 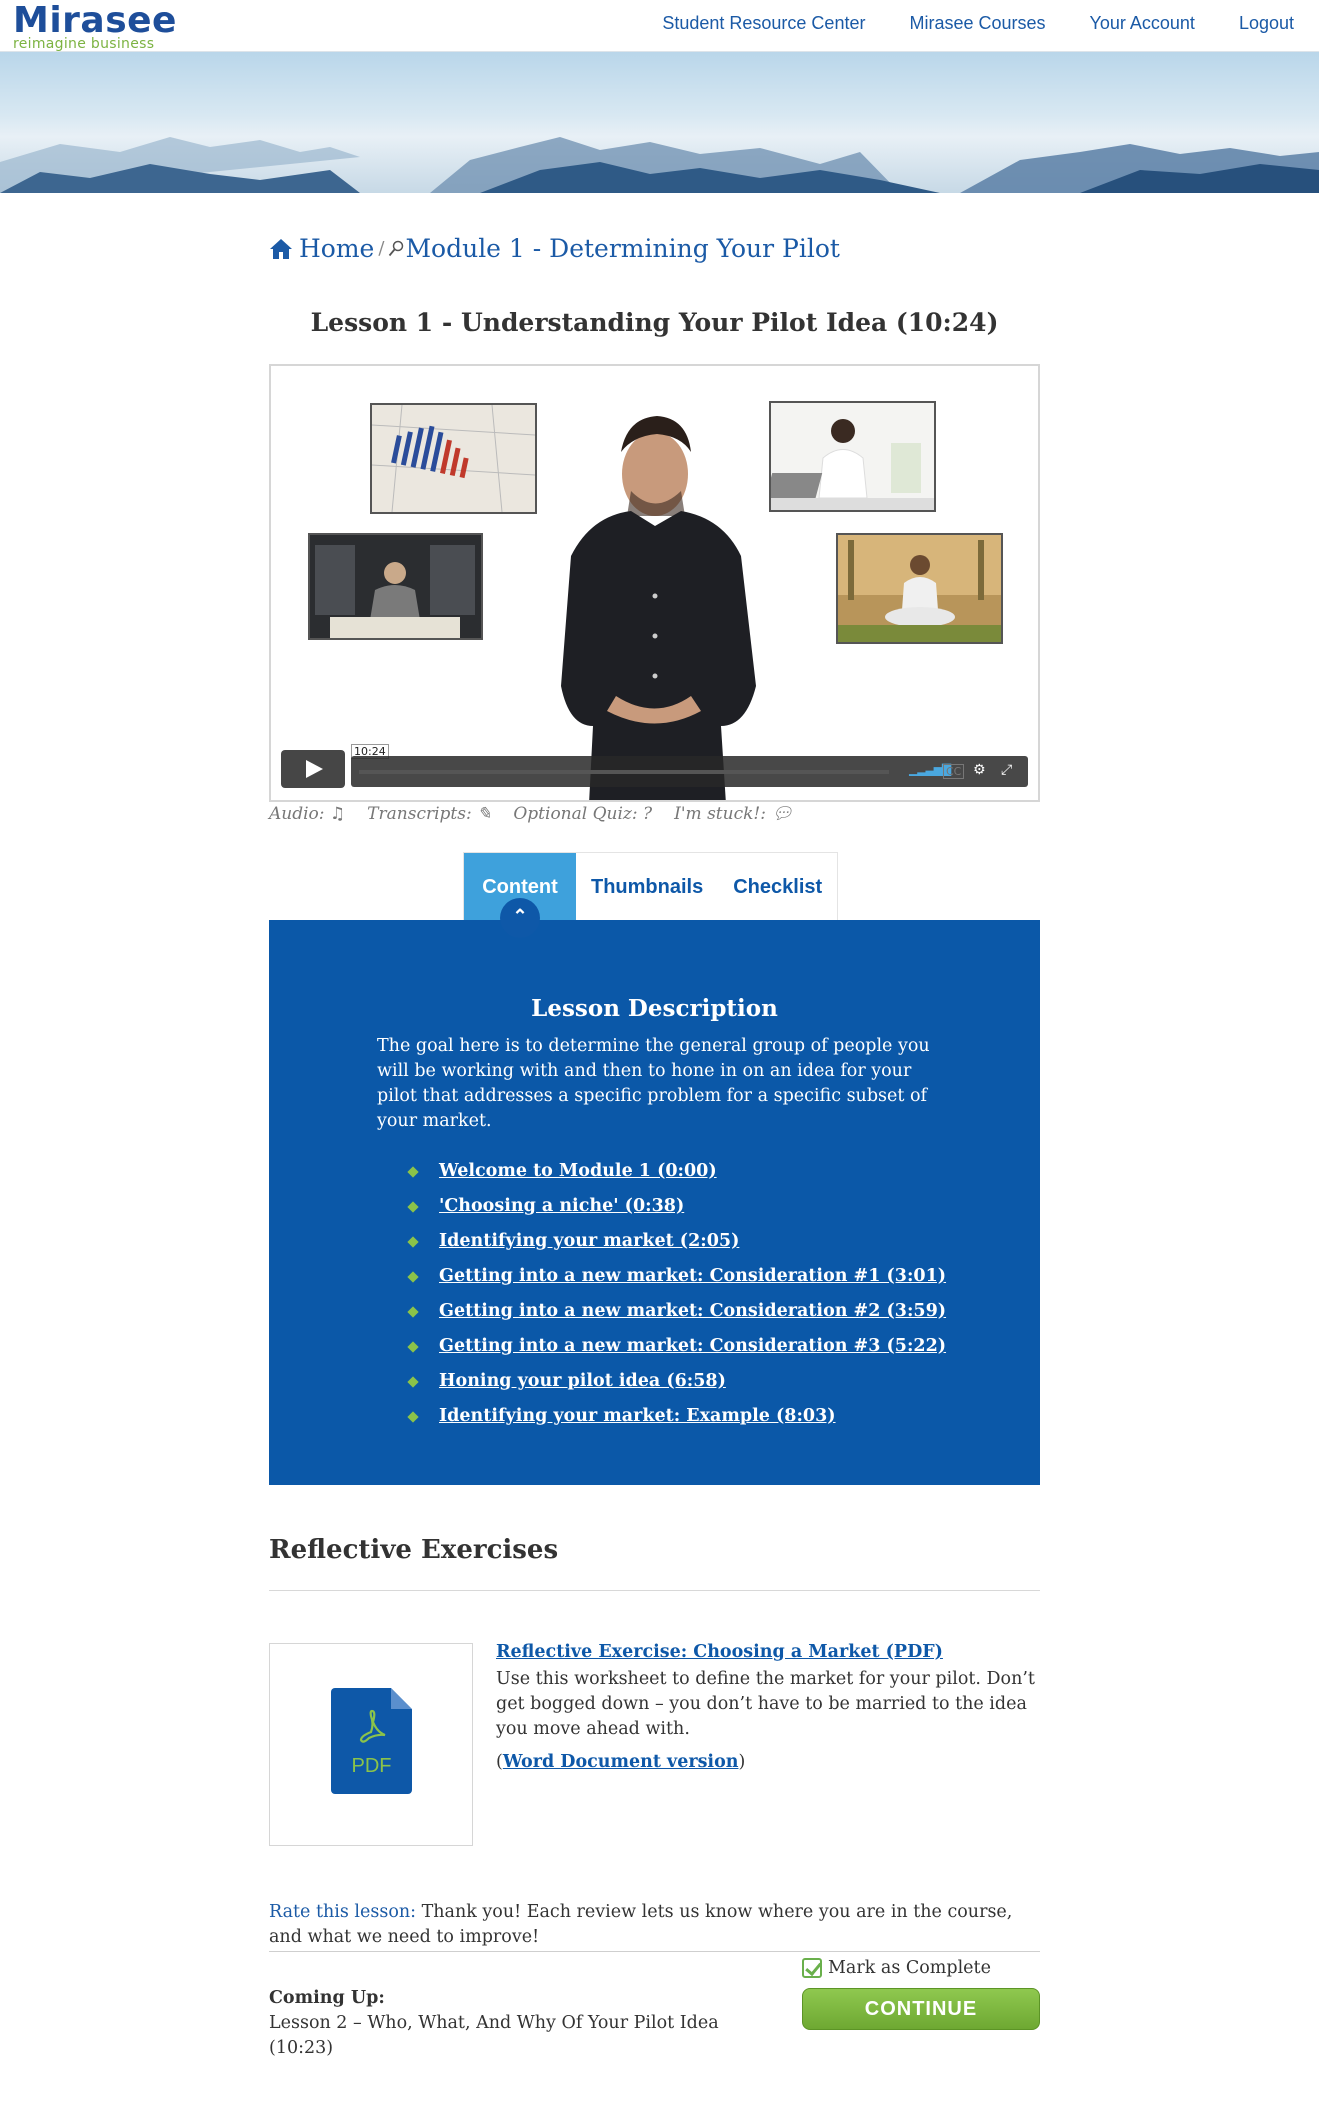 I want to click on nav-your-account: Your Account, so click(x=1142, y=23).